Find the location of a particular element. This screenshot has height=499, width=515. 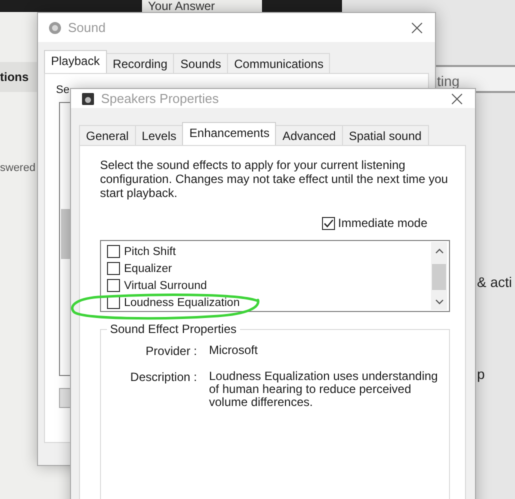

page-heading: Your Answer is located at coordinates (181, 6).